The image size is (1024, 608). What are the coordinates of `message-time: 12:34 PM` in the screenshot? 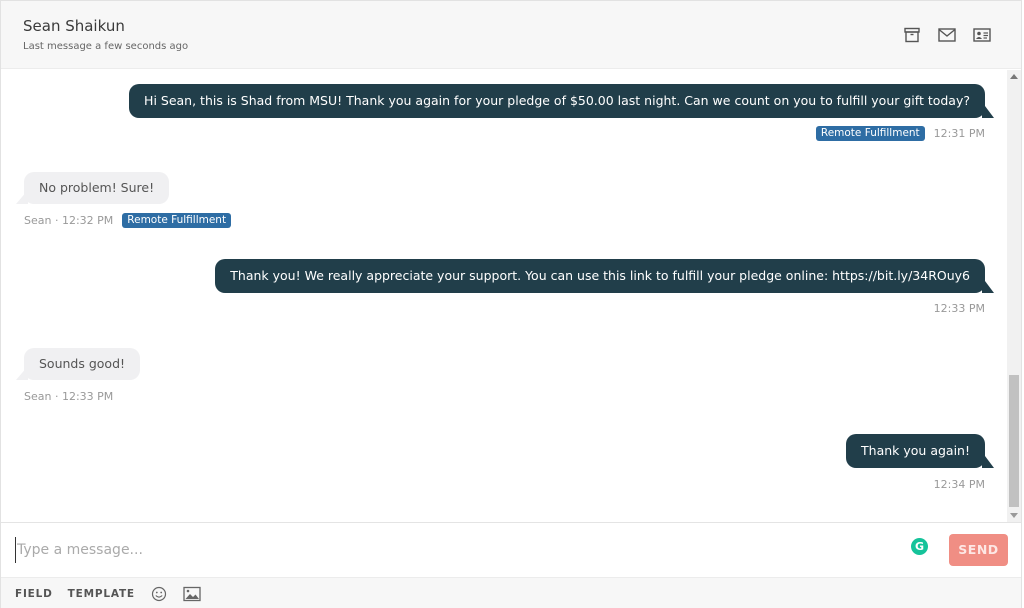 It's located at (959, 484).